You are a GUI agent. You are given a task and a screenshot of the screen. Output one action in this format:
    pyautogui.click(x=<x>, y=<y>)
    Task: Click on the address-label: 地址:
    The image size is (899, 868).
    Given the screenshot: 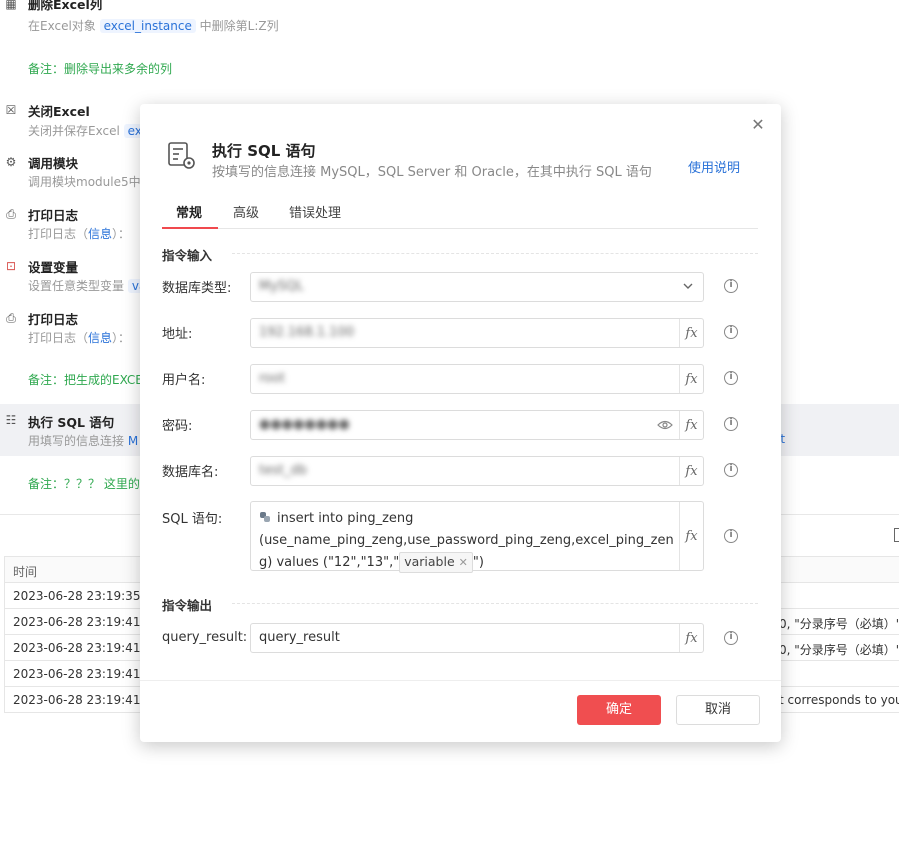 What is the action you would take?
    pyautogui.click(x=177, y=334)
    